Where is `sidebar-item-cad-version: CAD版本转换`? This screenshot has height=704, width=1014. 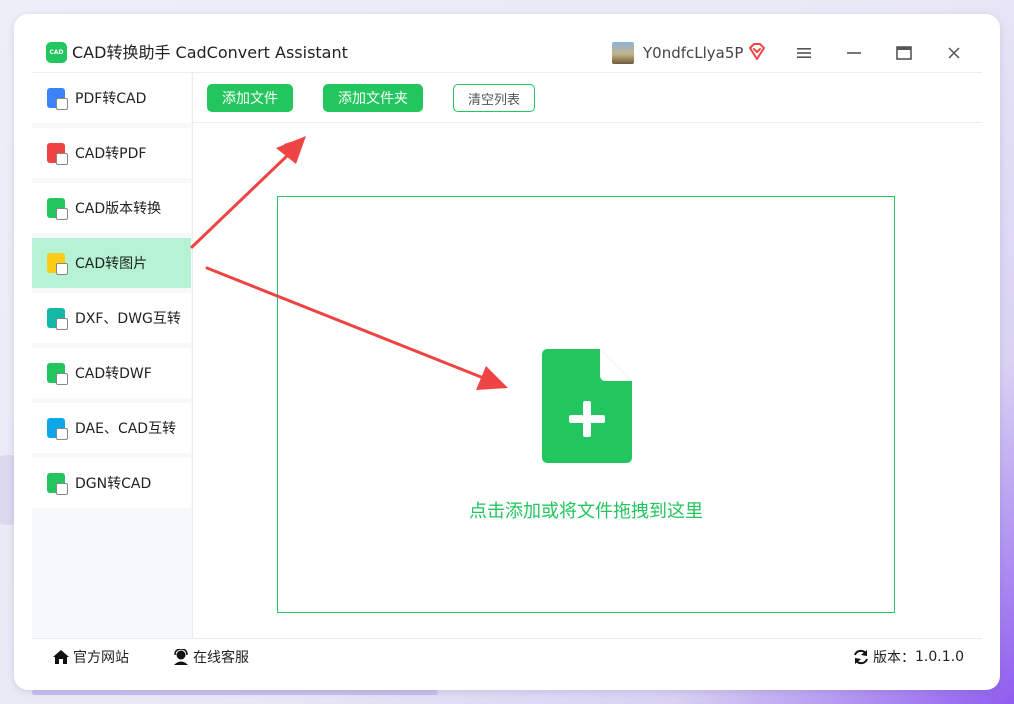 sidebar-item-cad-version: CAD版本转换 is located at coordinates (111, 208).